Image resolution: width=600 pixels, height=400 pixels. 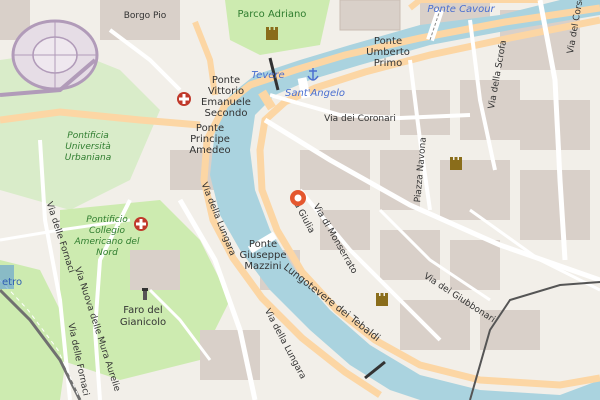 I want to click on anchor-icon, so click(x=313, y=74).